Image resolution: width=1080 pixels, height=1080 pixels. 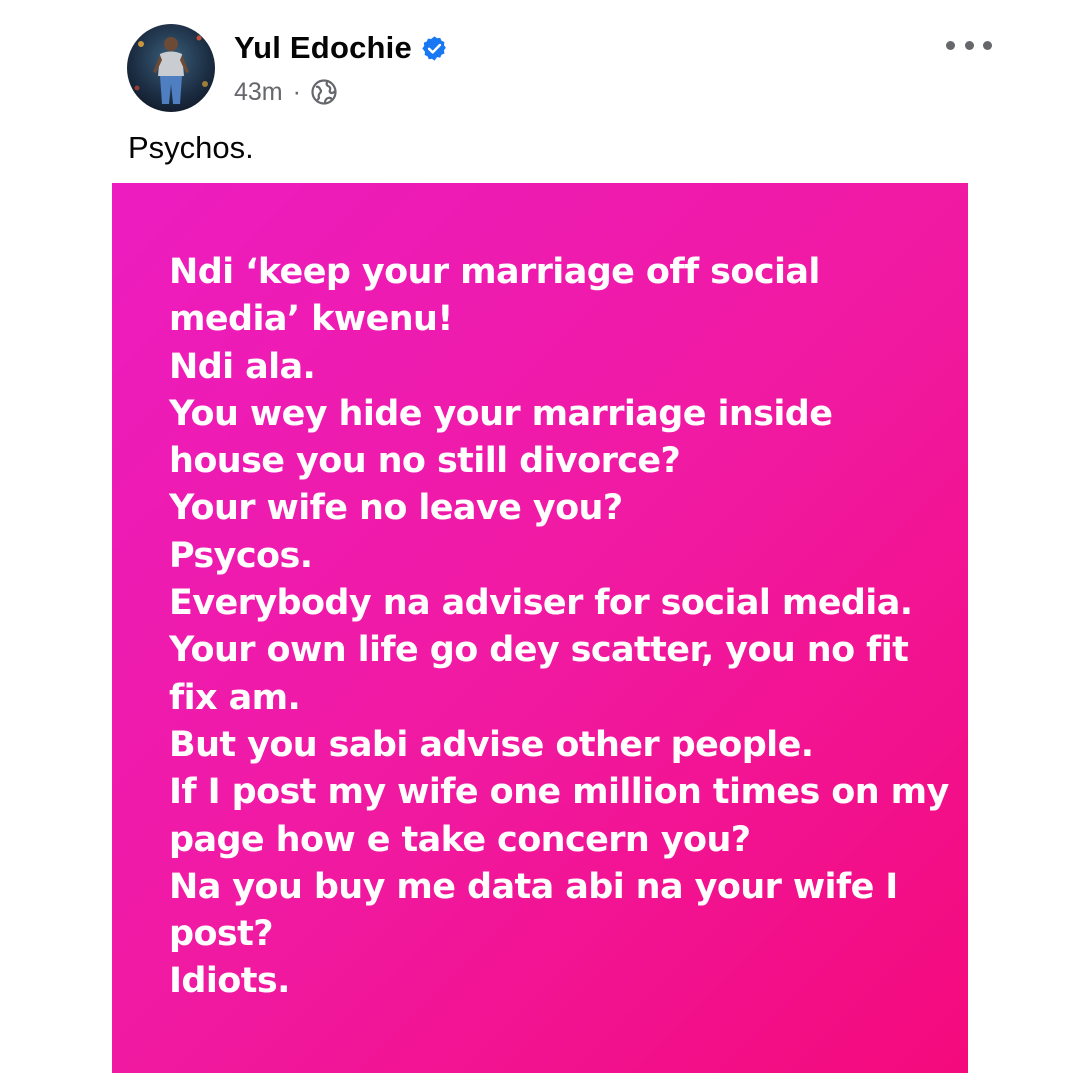 I want to click on verified-badge-icon, so click(x=434, y=48).